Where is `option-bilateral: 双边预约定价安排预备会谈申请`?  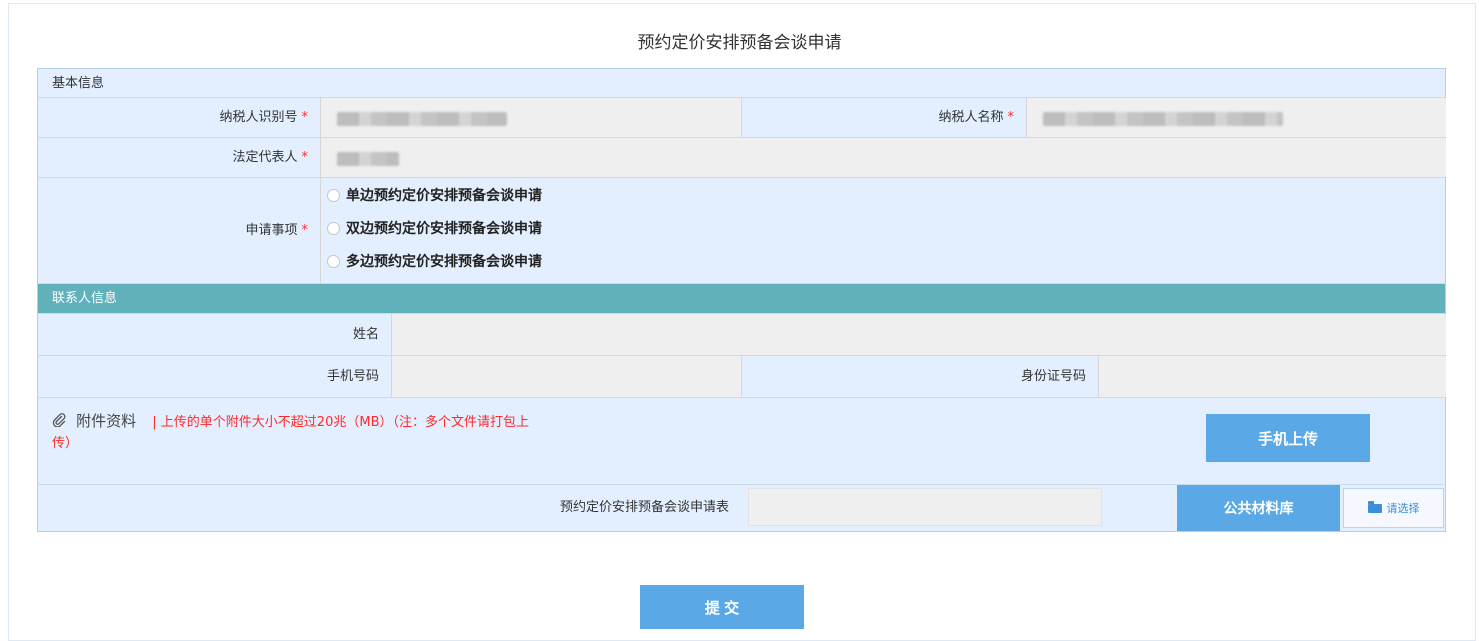
option-bilateral: 双边预约定价安排预备会谈申请 is located at coordinates (434, 228).